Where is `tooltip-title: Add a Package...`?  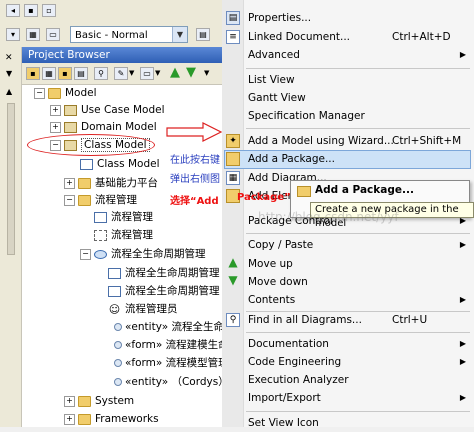
tooltip-title: Add a Package... is located at coordinates (364, 190).